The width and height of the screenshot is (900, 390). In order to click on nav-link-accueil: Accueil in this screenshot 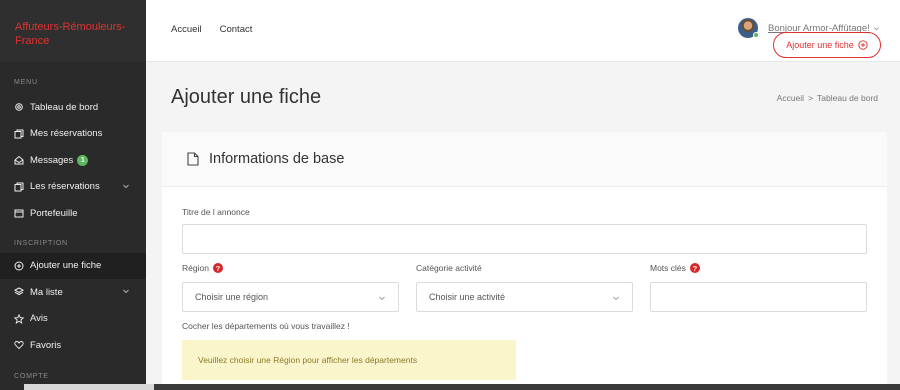, I will do `click(186, 29)`.